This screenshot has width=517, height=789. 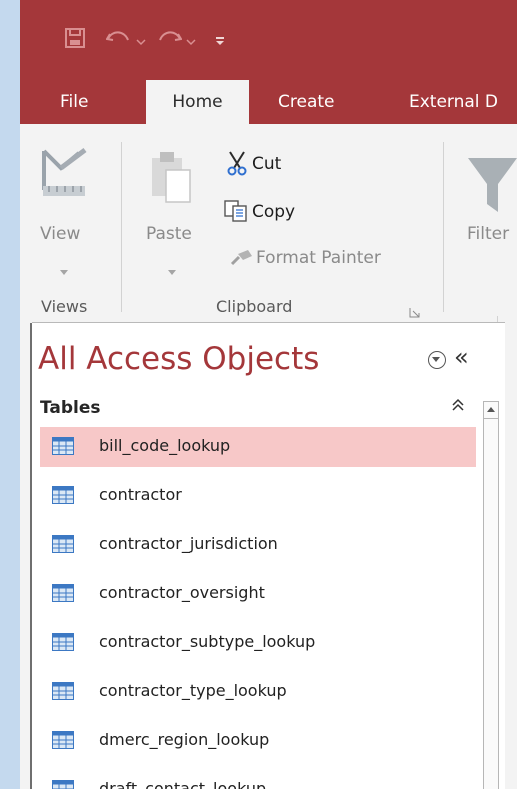 What do you see at coordinates (254, 306) in the screenshot?
I see `group-label-clipboard: Clipboard` at bounding box center [254, 306].